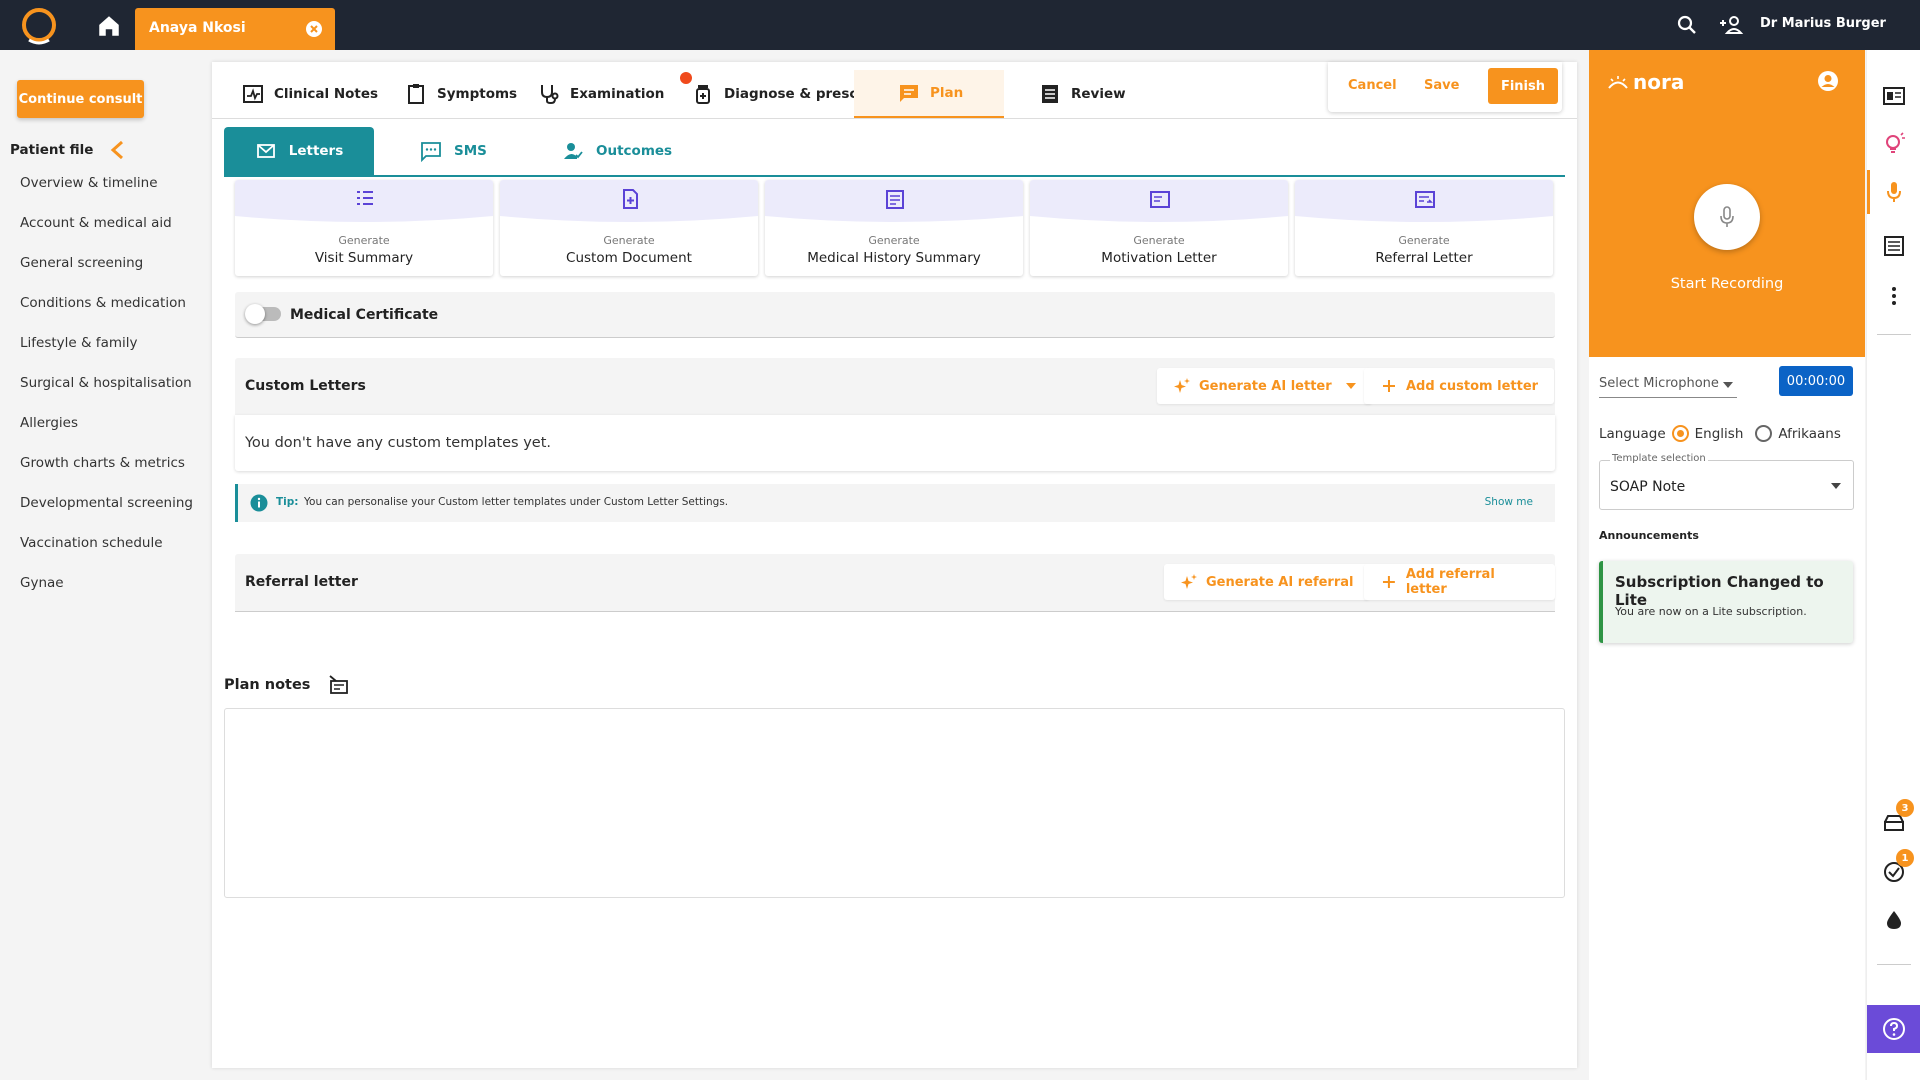  What do you see at coordinates (1523, 86) in the screenshot?
I see `finish-button: Finish` at bounding box center [1523, 86].